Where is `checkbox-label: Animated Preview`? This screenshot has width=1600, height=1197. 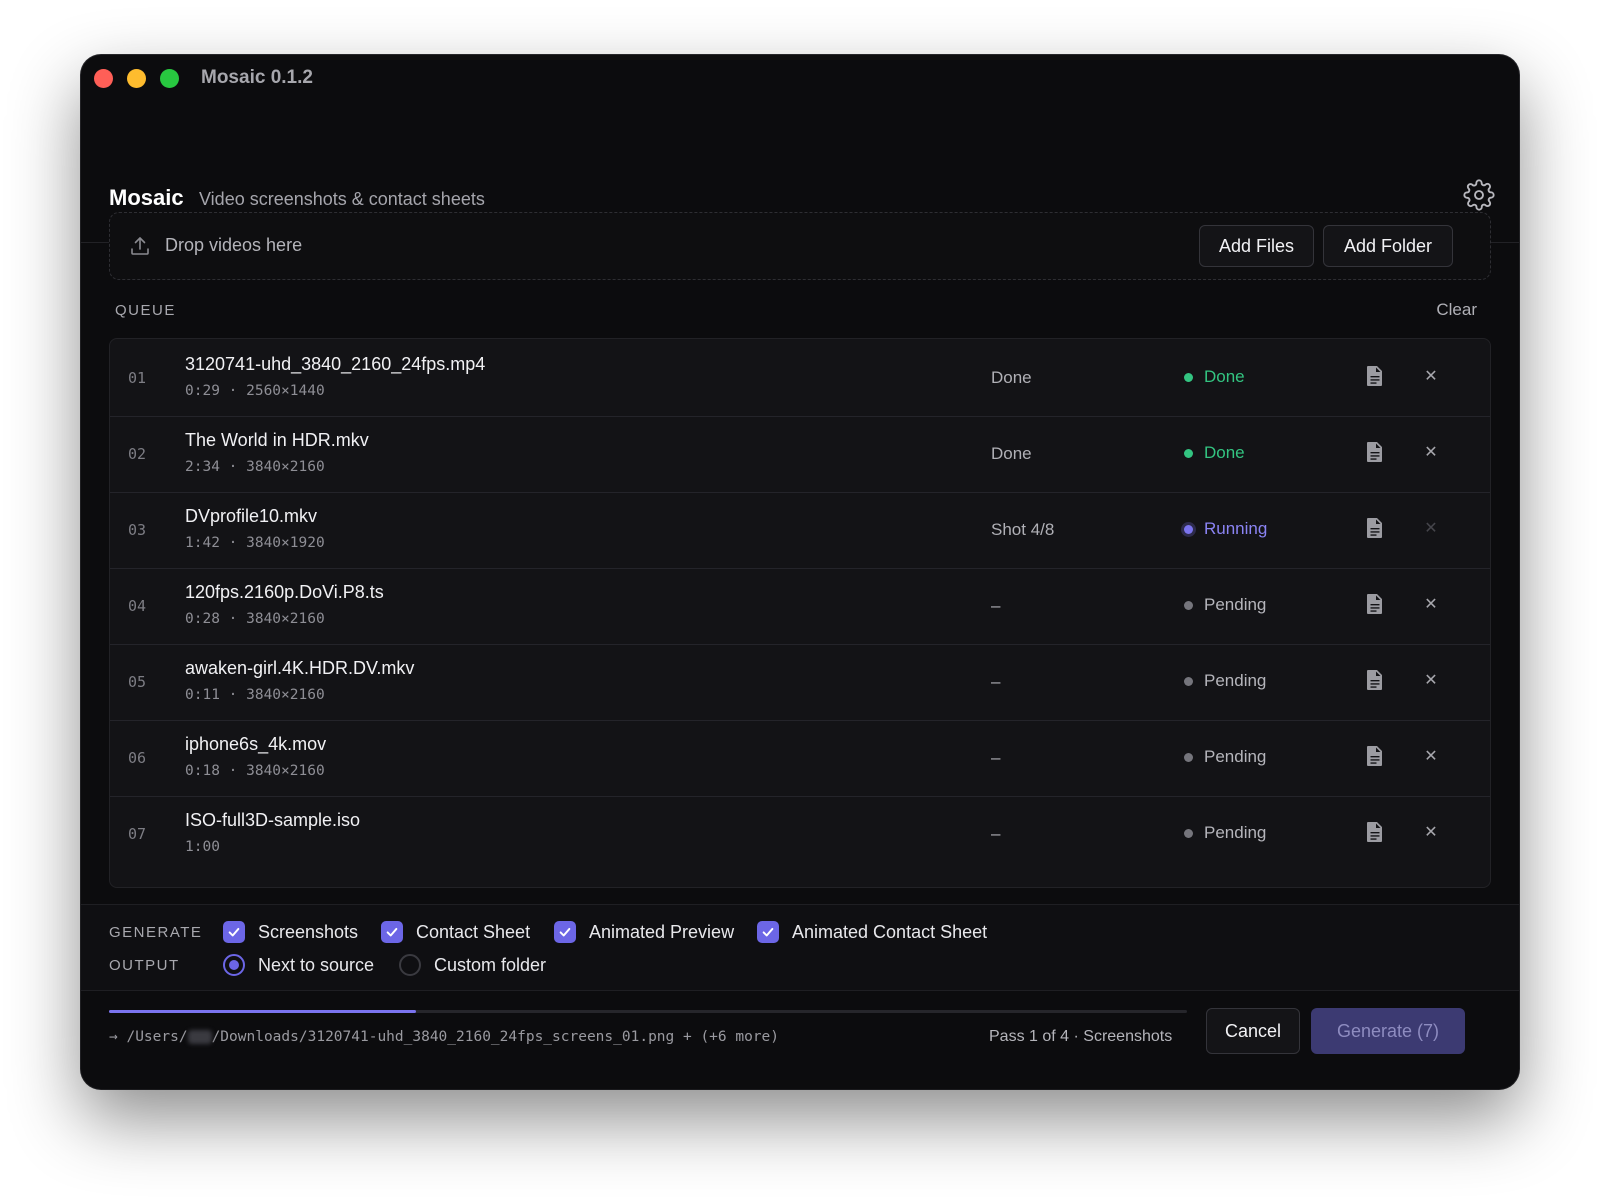 checkbox-label: Animated Preview is located at coordinates (662, 931).